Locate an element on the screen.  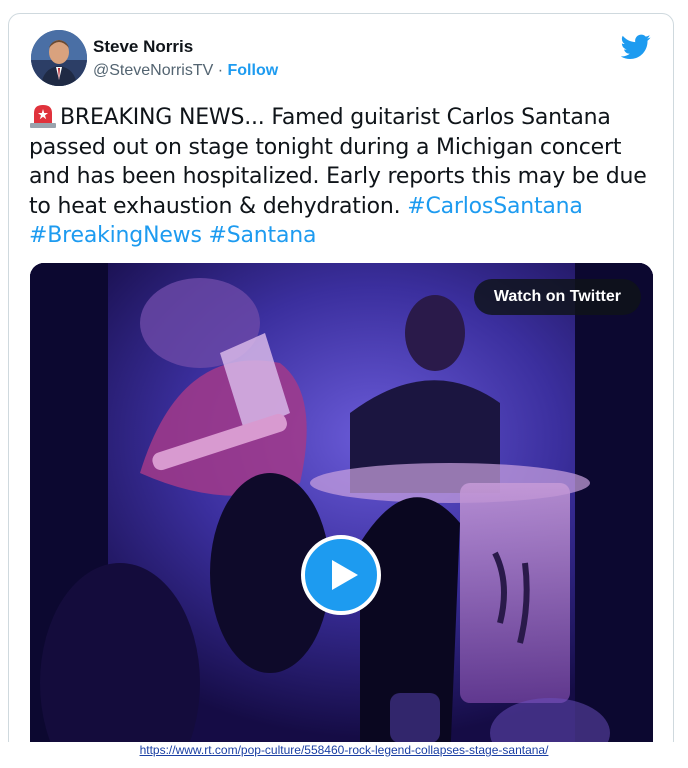
follow-button: Follow is located at coordinates (253, 70).